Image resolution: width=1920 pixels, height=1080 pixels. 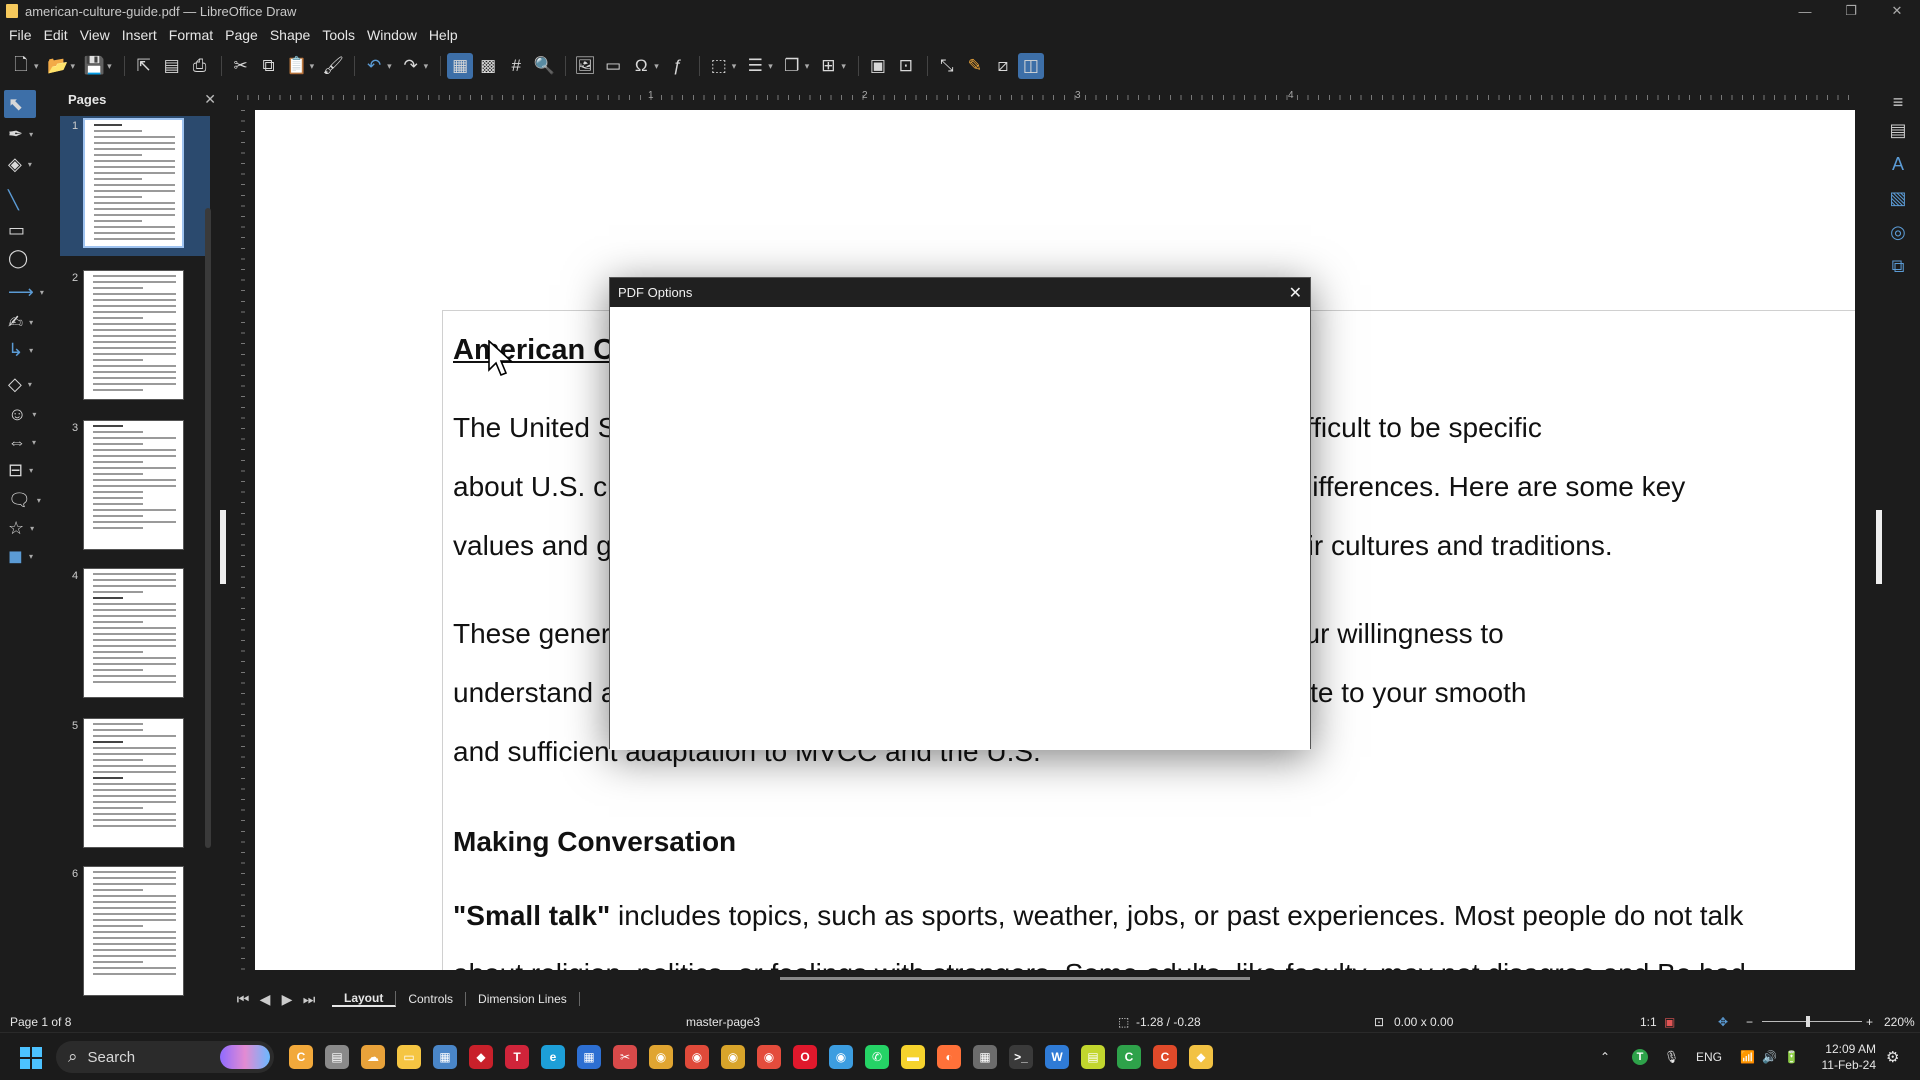 I want to click on align-dropdown-icon: ▾, so click(x=770, y=66).